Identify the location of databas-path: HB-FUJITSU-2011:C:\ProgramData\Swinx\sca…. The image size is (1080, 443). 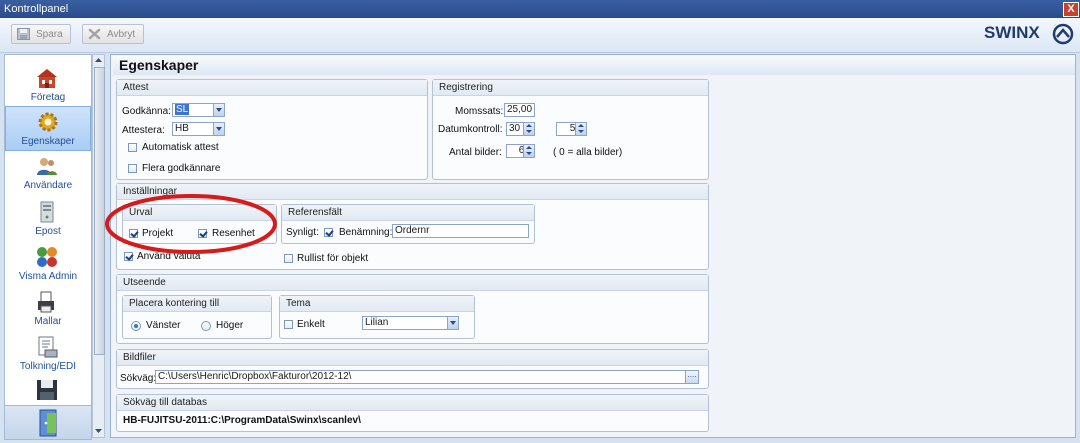
(242, 420).